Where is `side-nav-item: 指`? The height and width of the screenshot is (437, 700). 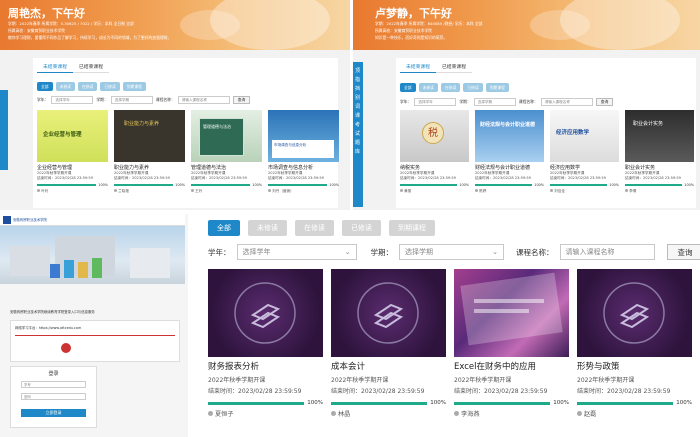
side-nav-item: 指 is located at coordinates (358, 79).